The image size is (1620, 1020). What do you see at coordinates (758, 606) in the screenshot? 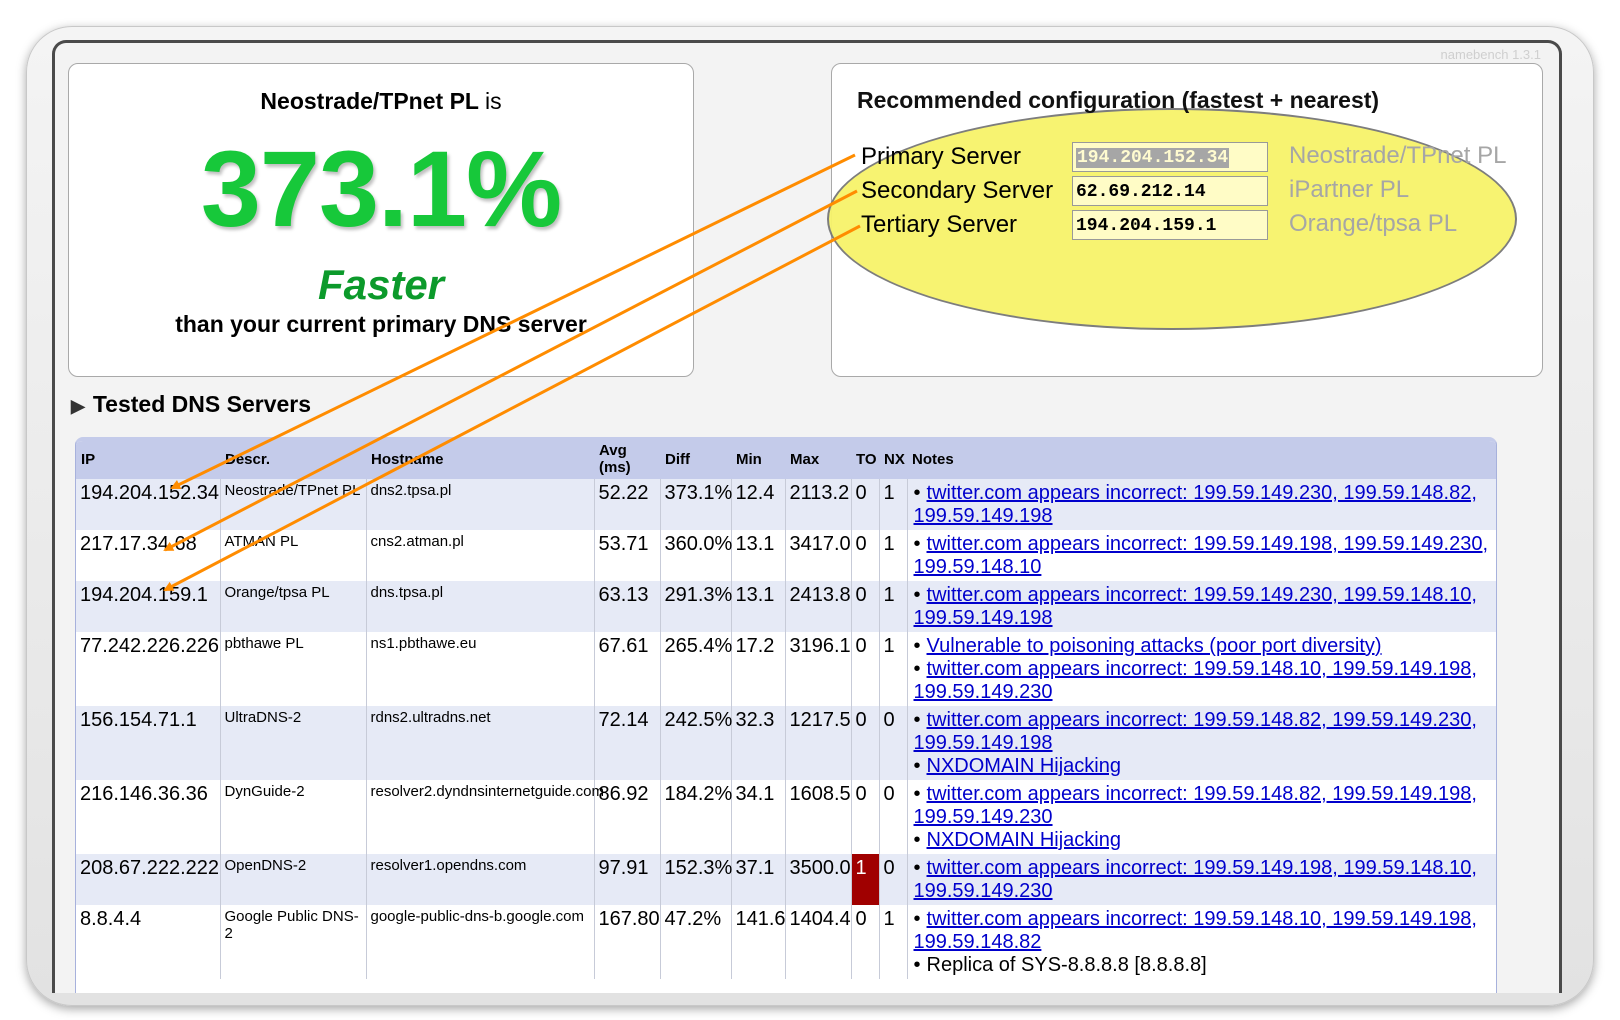
I see `cell-min: 13.1` at bounding box center [758, 606].